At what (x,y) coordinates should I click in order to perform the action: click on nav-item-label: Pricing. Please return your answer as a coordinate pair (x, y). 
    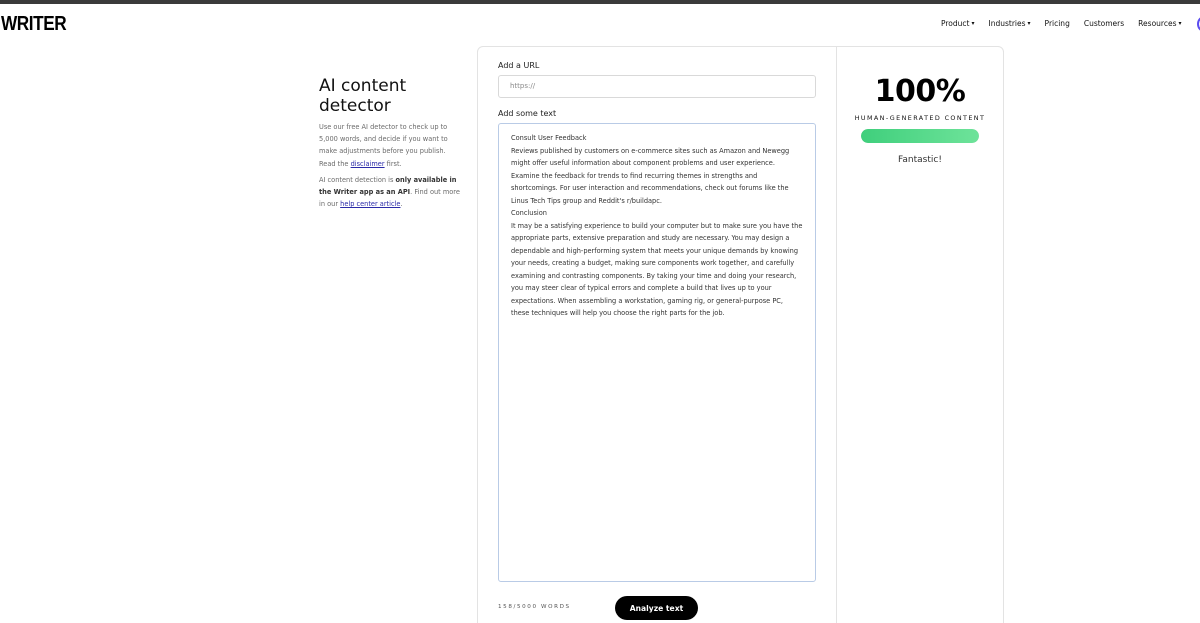
    Looking at the image, I should click on (1057, 23).